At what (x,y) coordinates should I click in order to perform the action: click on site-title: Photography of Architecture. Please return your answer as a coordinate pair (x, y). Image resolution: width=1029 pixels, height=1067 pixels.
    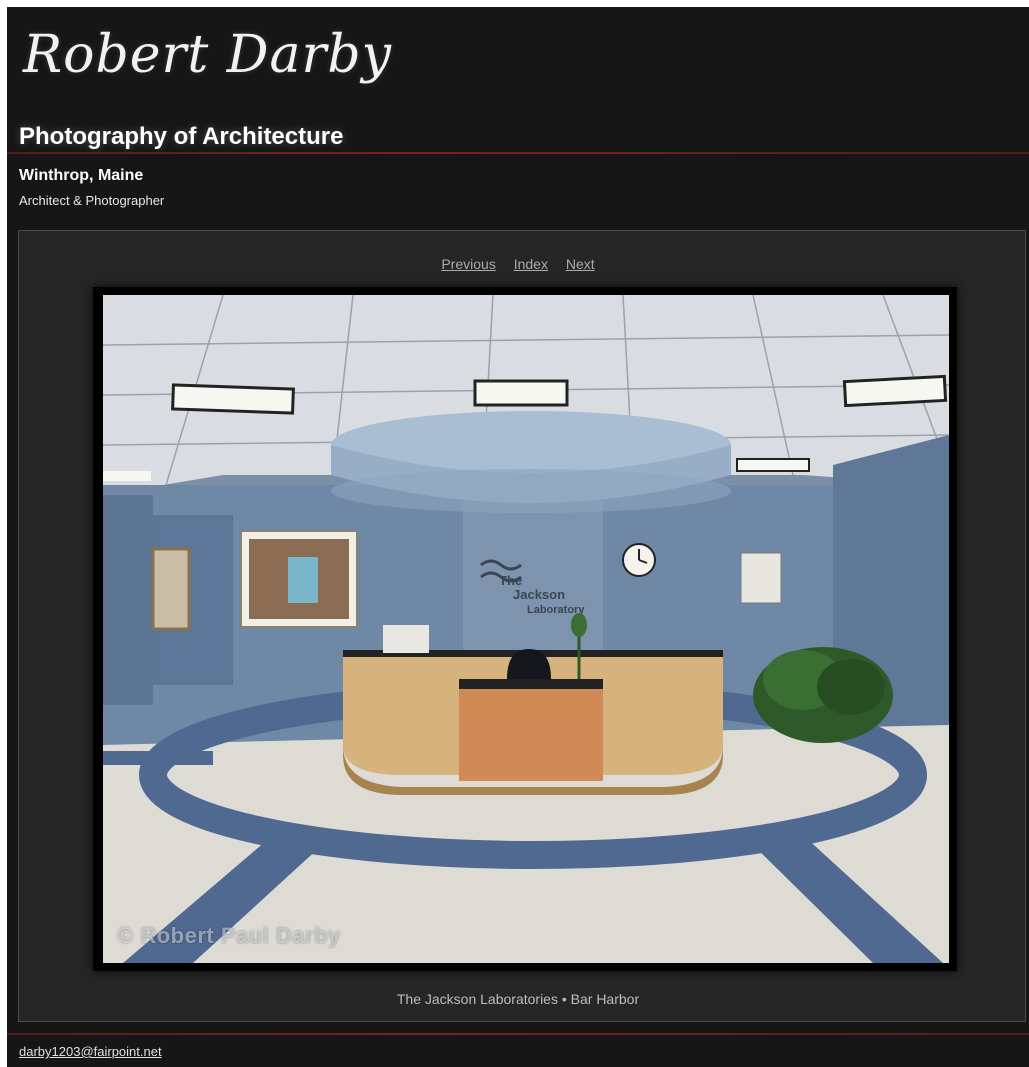
    Looking at the image, I should click on (181, 136).